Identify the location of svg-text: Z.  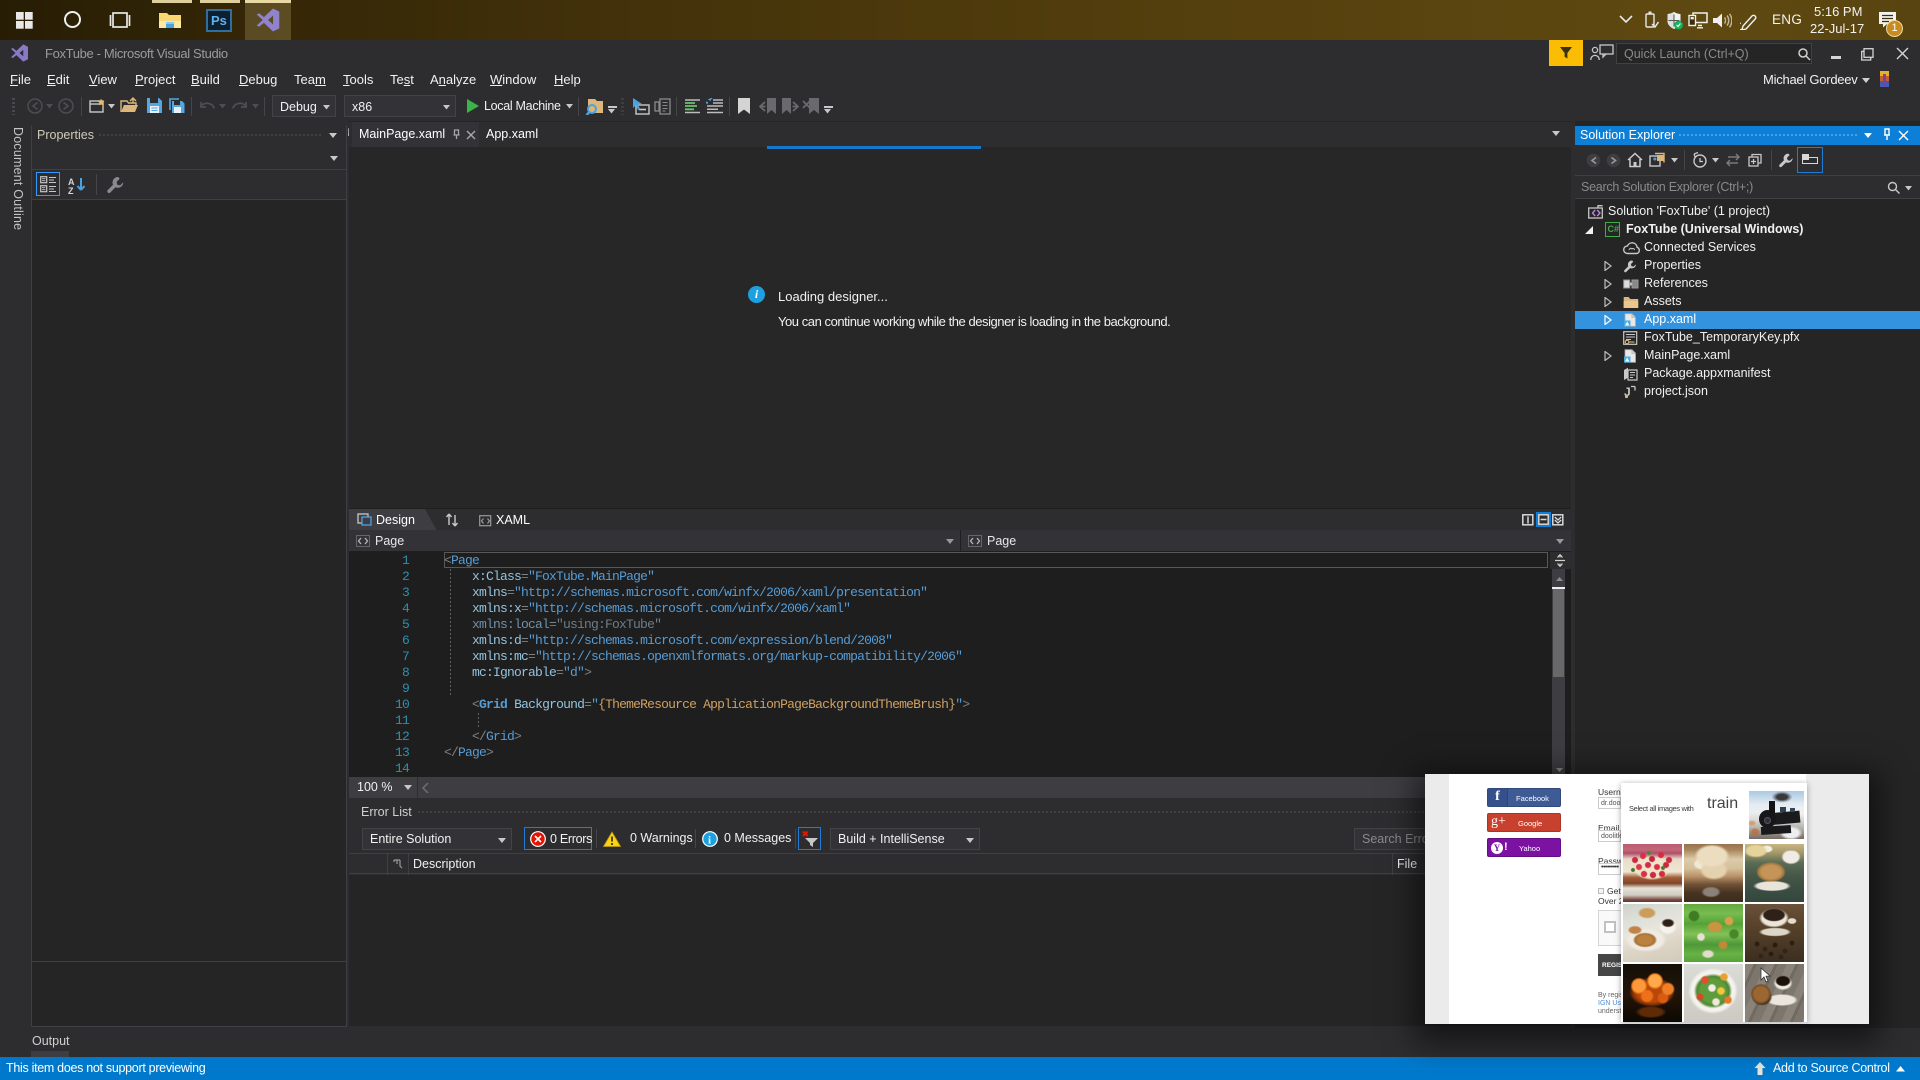
(71, 190).